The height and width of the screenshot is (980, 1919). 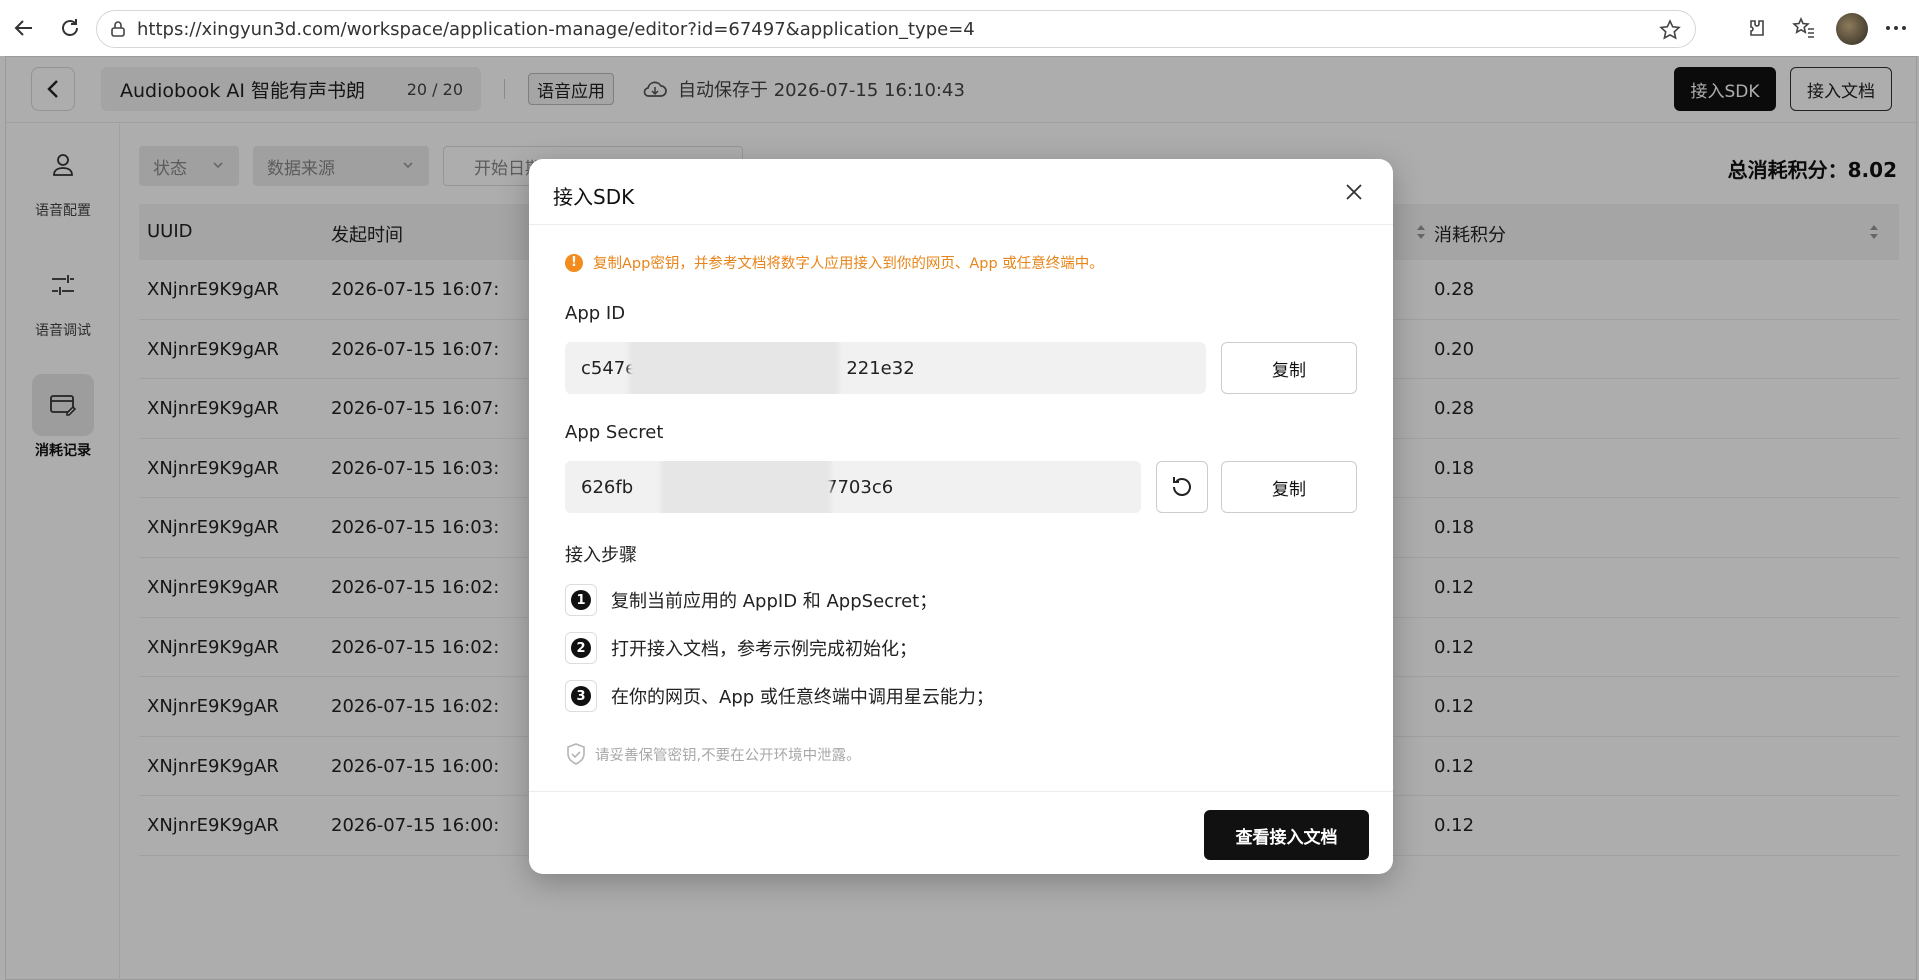 I want to click on step-number-icon: 2, so click(x=581, y=648).